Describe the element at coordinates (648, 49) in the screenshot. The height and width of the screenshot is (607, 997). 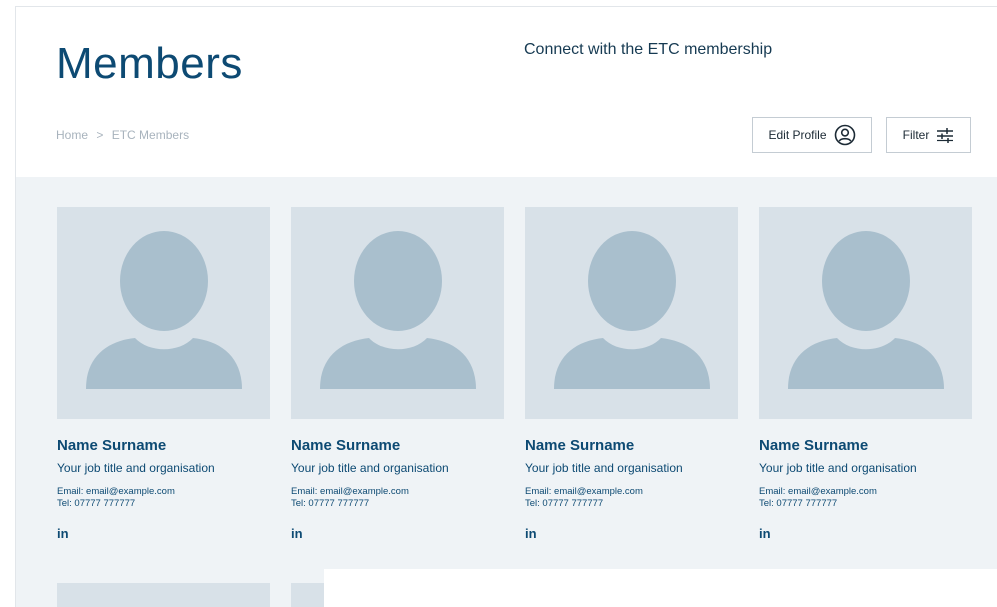
I see `page-tagline: Connect with the ETC membership` at that location.